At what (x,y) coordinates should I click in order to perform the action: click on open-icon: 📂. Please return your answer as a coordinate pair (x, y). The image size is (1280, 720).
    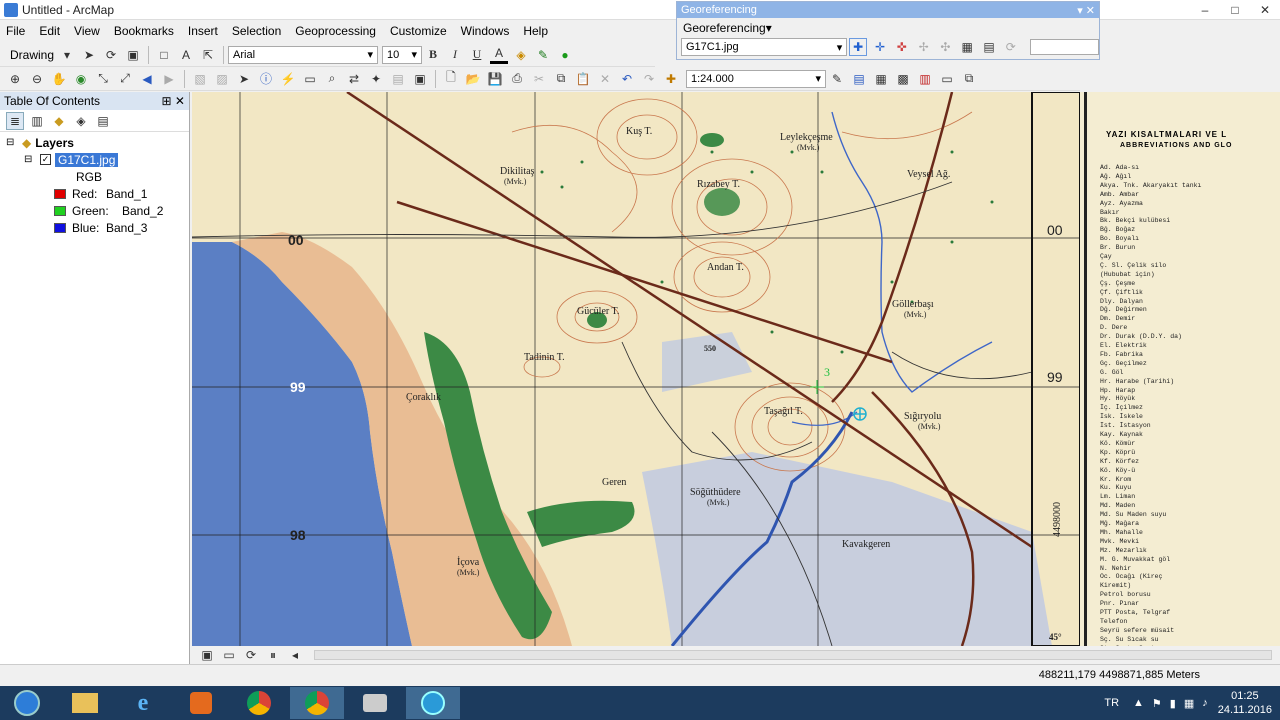
    Looking at the image, I should click on (473, 79).